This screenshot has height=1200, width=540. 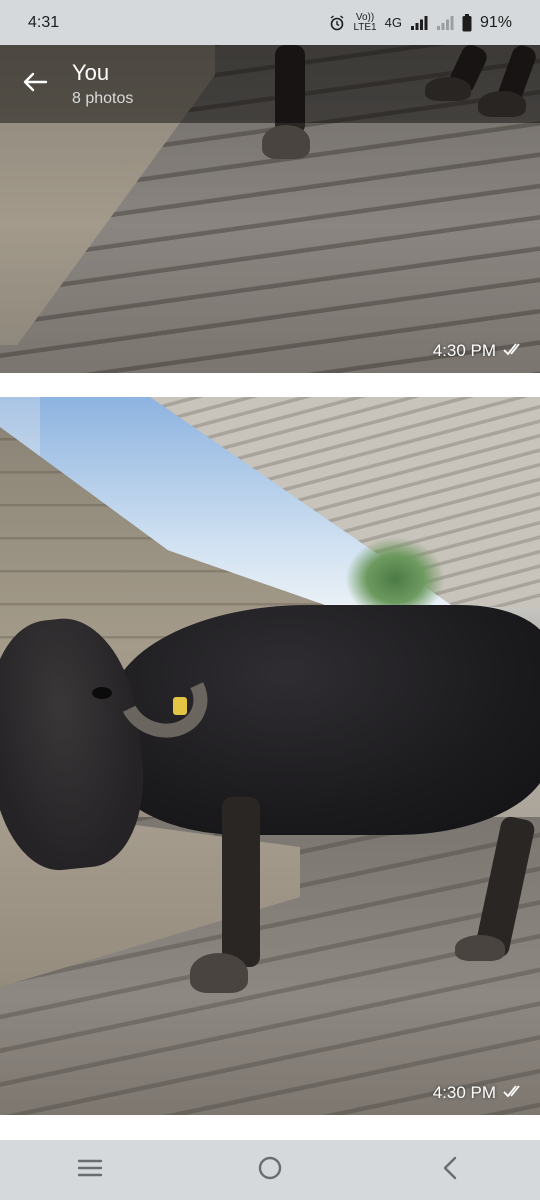 I want to click on recent-apps-button, so click(x=90, y=1170).